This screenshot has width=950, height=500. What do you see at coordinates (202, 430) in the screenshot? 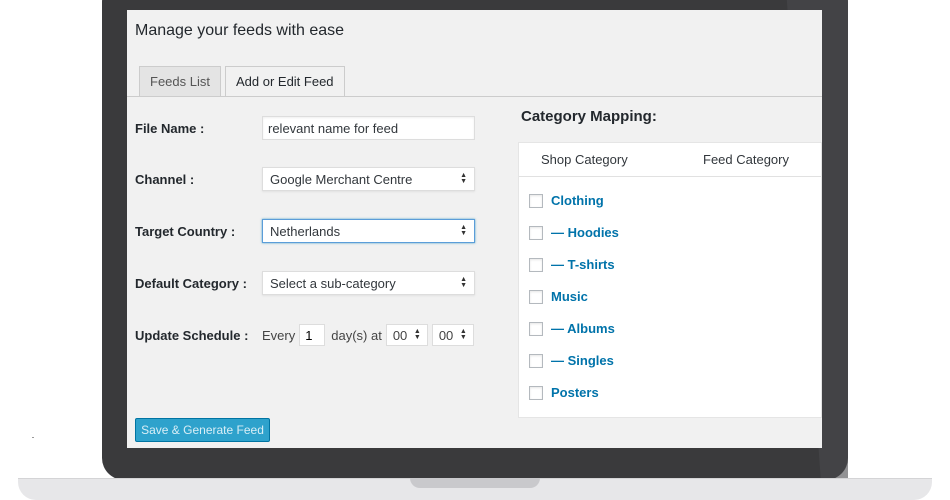
I see `save-generate-feed-button: Save & Generate Feed` at bounding box center [202, 430].